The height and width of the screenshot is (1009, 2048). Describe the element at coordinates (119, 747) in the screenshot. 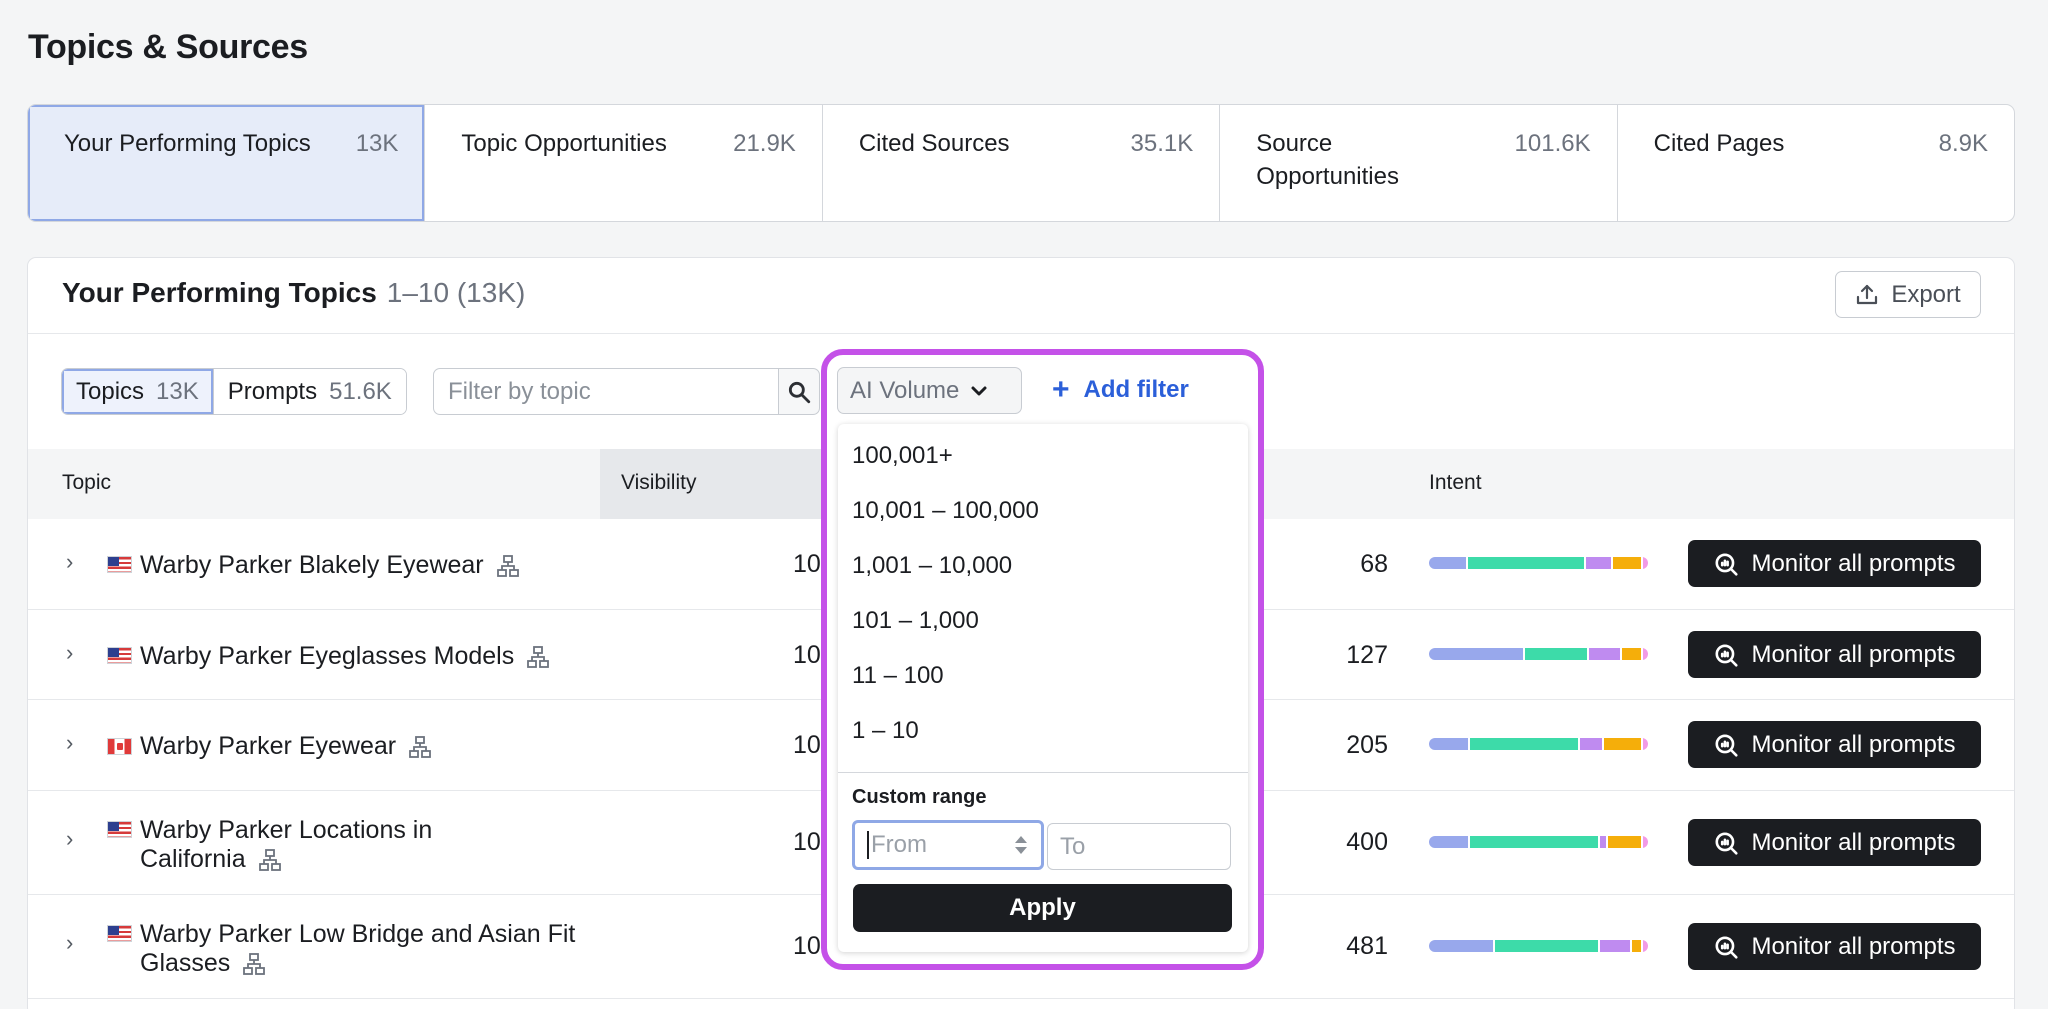

I see `flag-ca-icon` at that location.